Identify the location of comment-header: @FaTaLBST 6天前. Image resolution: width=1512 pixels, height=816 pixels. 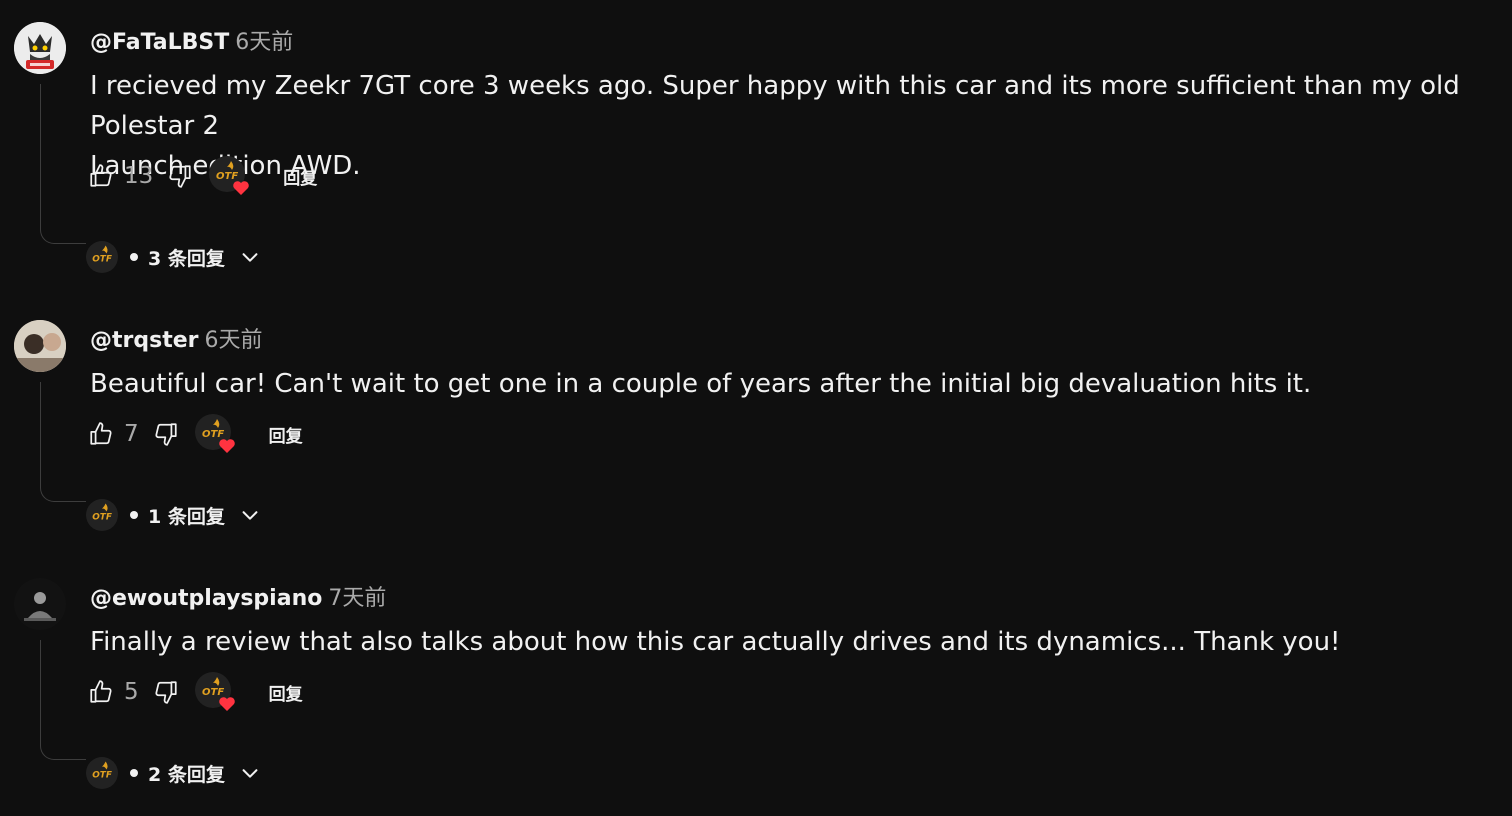
(191, 40).